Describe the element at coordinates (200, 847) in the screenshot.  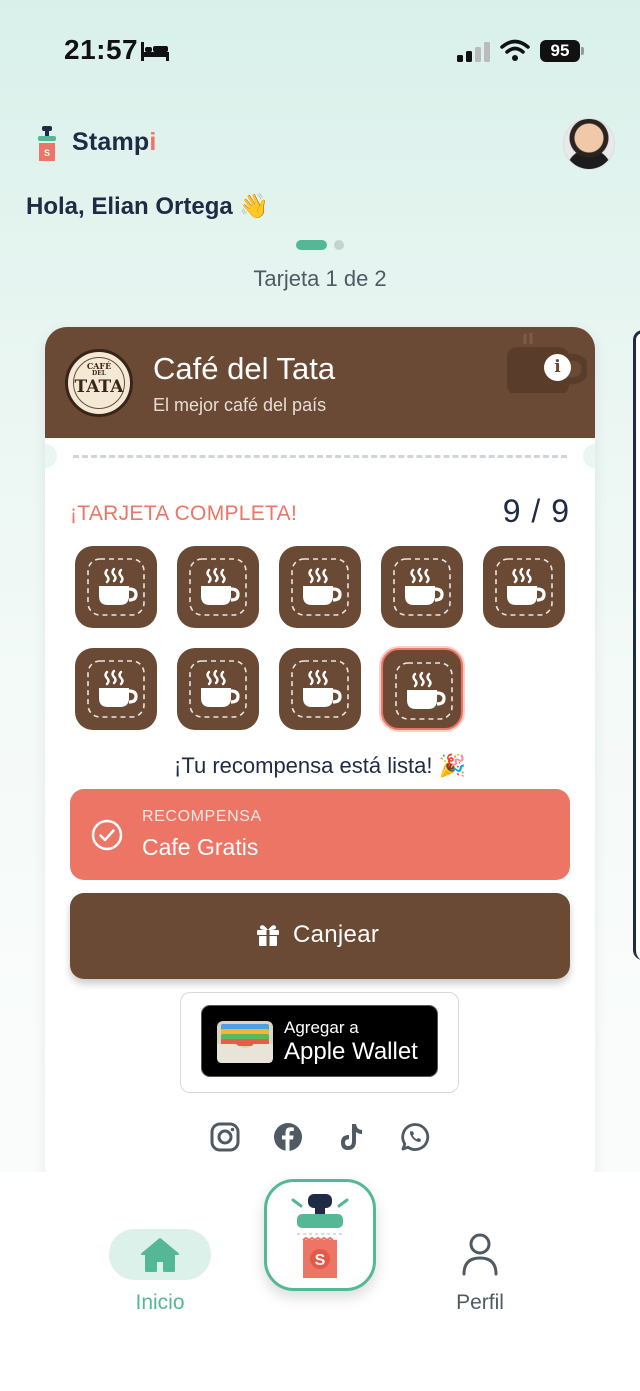
I see `reward-name: Cafe Gratis` at that location.